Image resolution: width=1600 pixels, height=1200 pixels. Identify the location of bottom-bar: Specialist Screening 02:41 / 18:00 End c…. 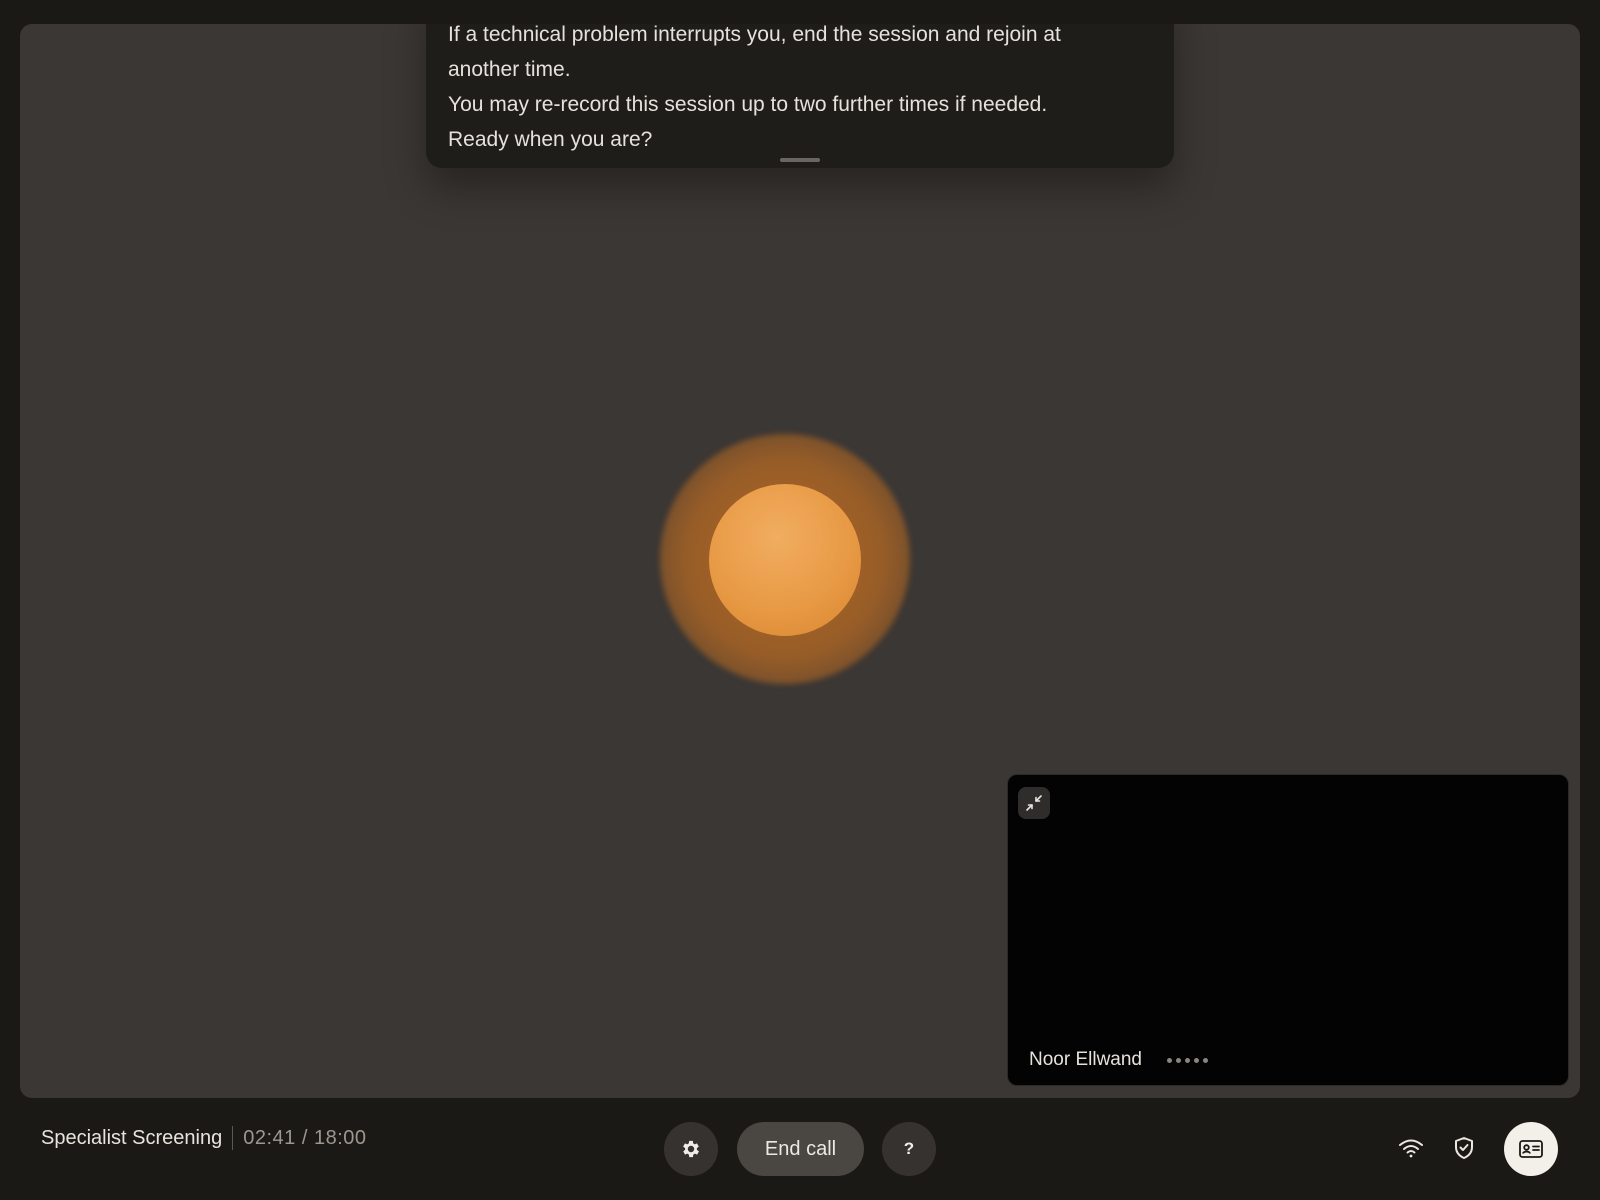
(800, 1149).